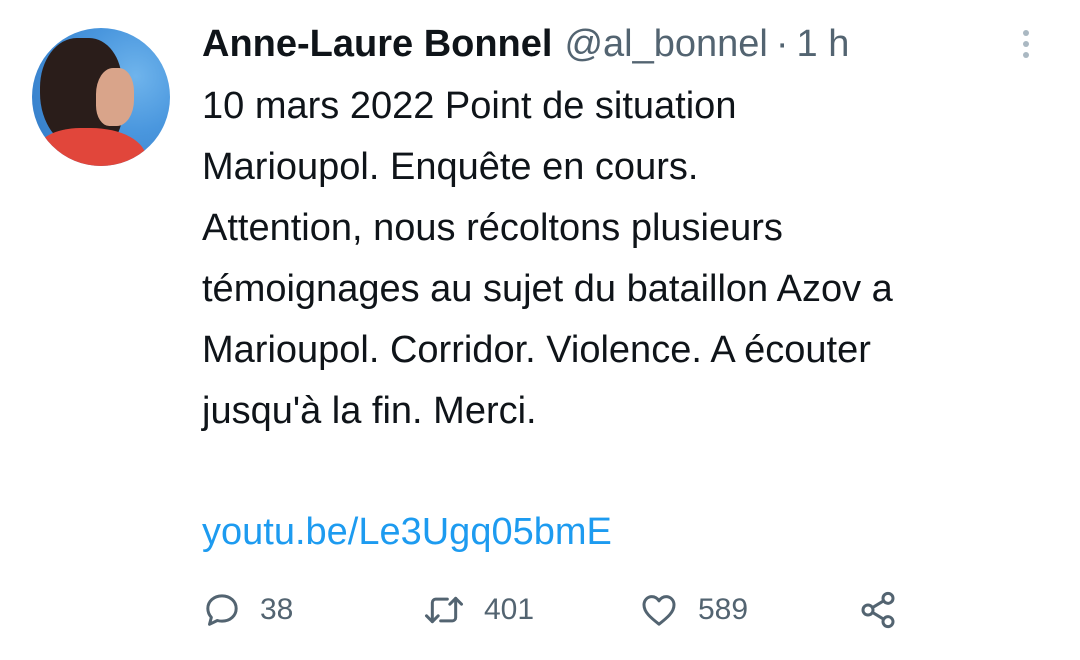  I want to click on avatar-shirt, so click(91, 147).